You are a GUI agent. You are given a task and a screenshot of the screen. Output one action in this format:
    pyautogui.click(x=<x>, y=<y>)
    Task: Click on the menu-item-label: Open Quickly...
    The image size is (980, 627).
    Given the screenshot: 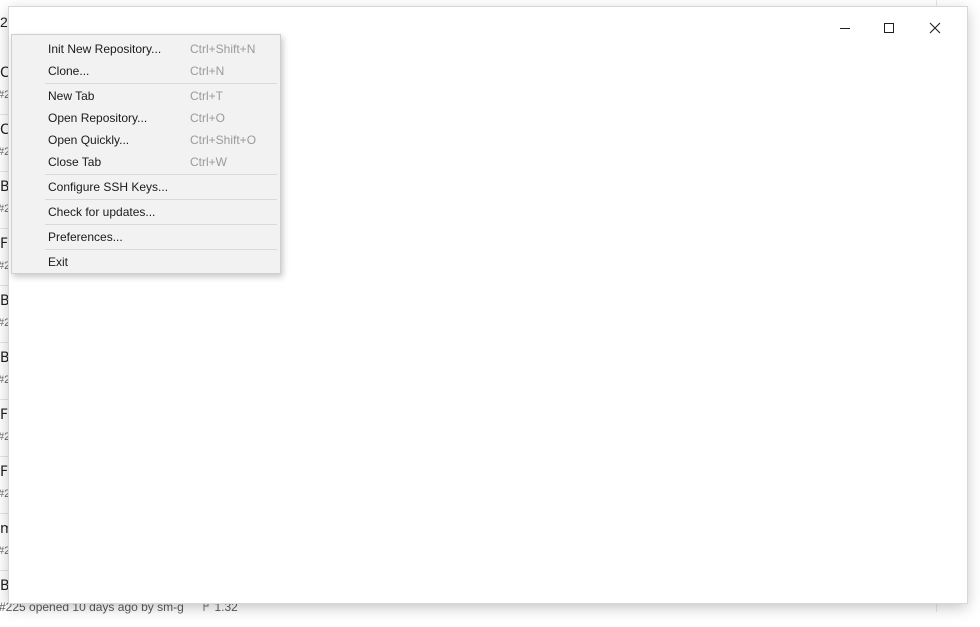 What is the action you would take?
    pyautogui.click(x=89, y=140)
    